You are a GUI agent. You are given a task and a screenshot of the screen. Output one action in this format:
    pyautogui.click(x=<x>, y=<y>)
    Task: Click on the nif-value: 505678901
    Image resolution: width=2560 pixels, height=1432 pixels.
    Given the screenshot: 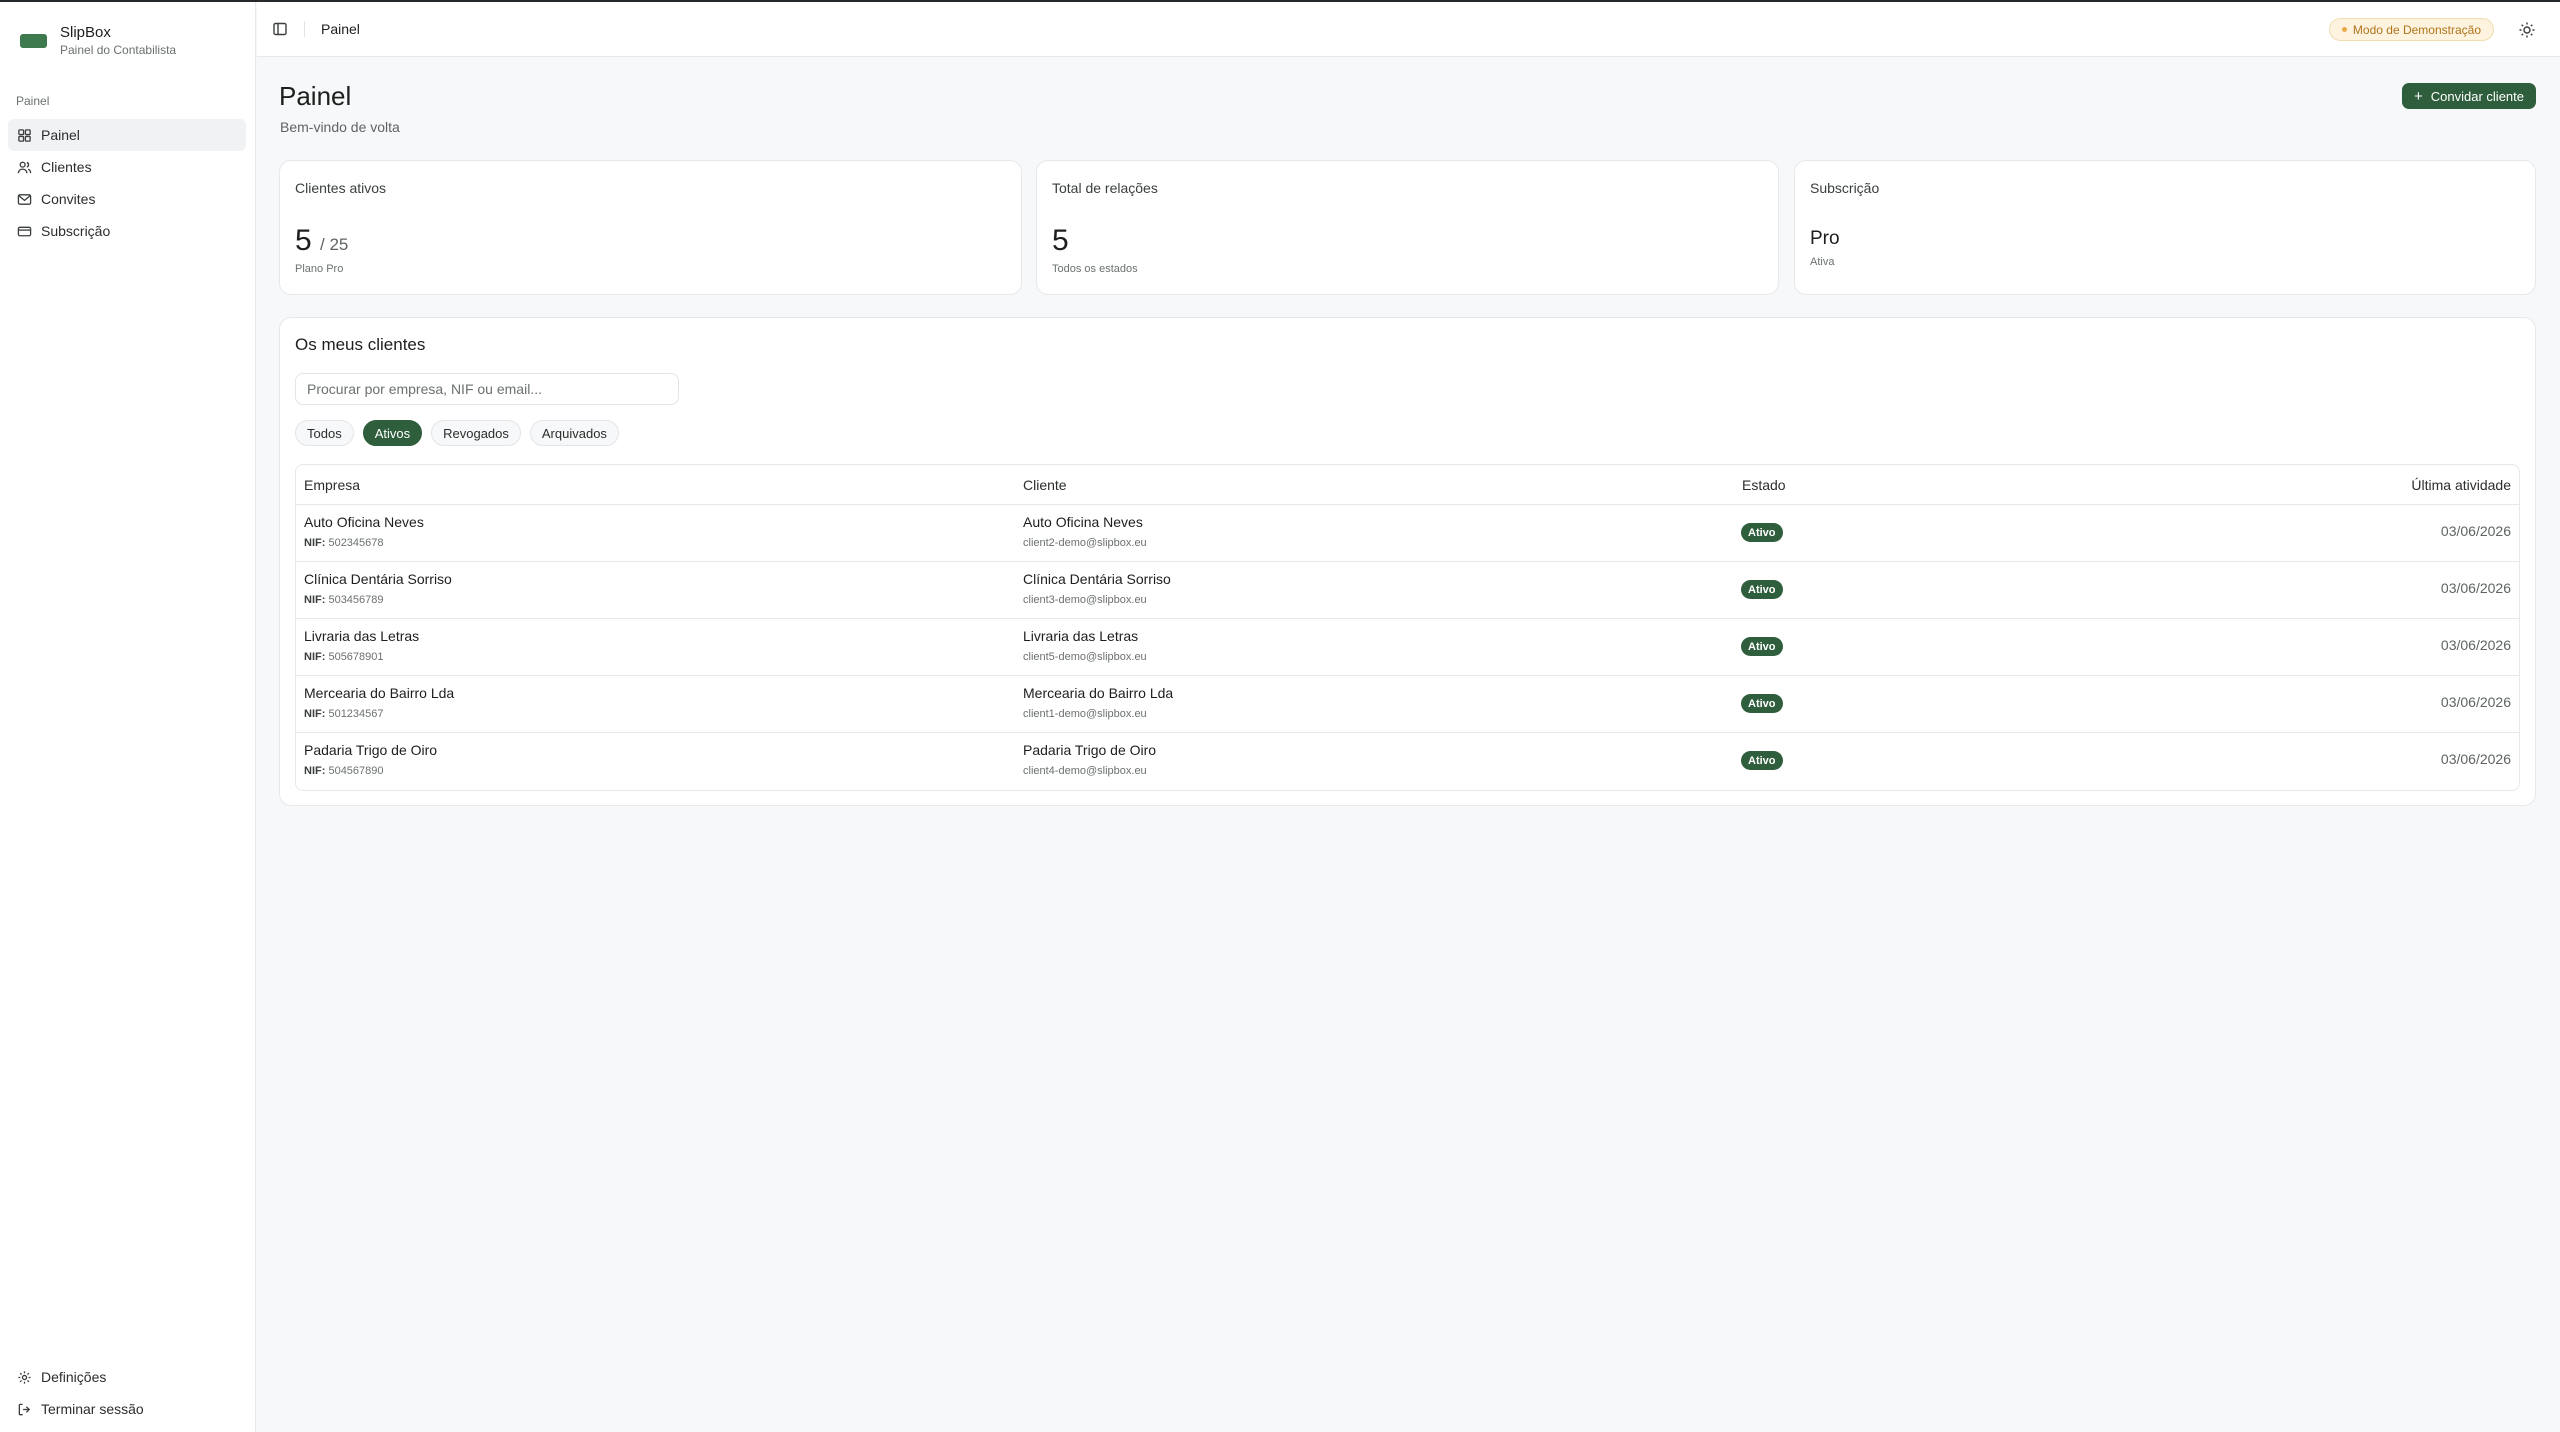 What is the action you would take?
    pyautogui.click(x=356, y=657)
    